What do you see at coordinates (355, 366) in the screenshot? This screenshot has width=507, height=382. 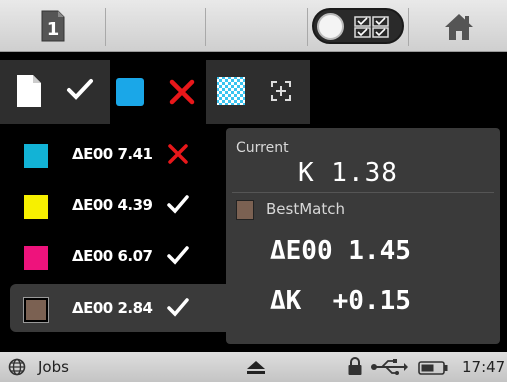 I see `lock-icon` at bounding box center [355, 366].